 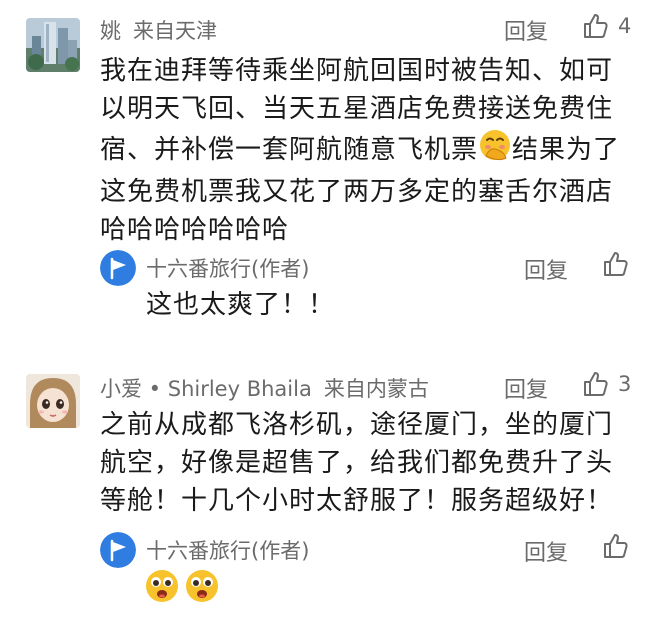 I want to click on doll-photo-icon, so click(x=53, y=401).